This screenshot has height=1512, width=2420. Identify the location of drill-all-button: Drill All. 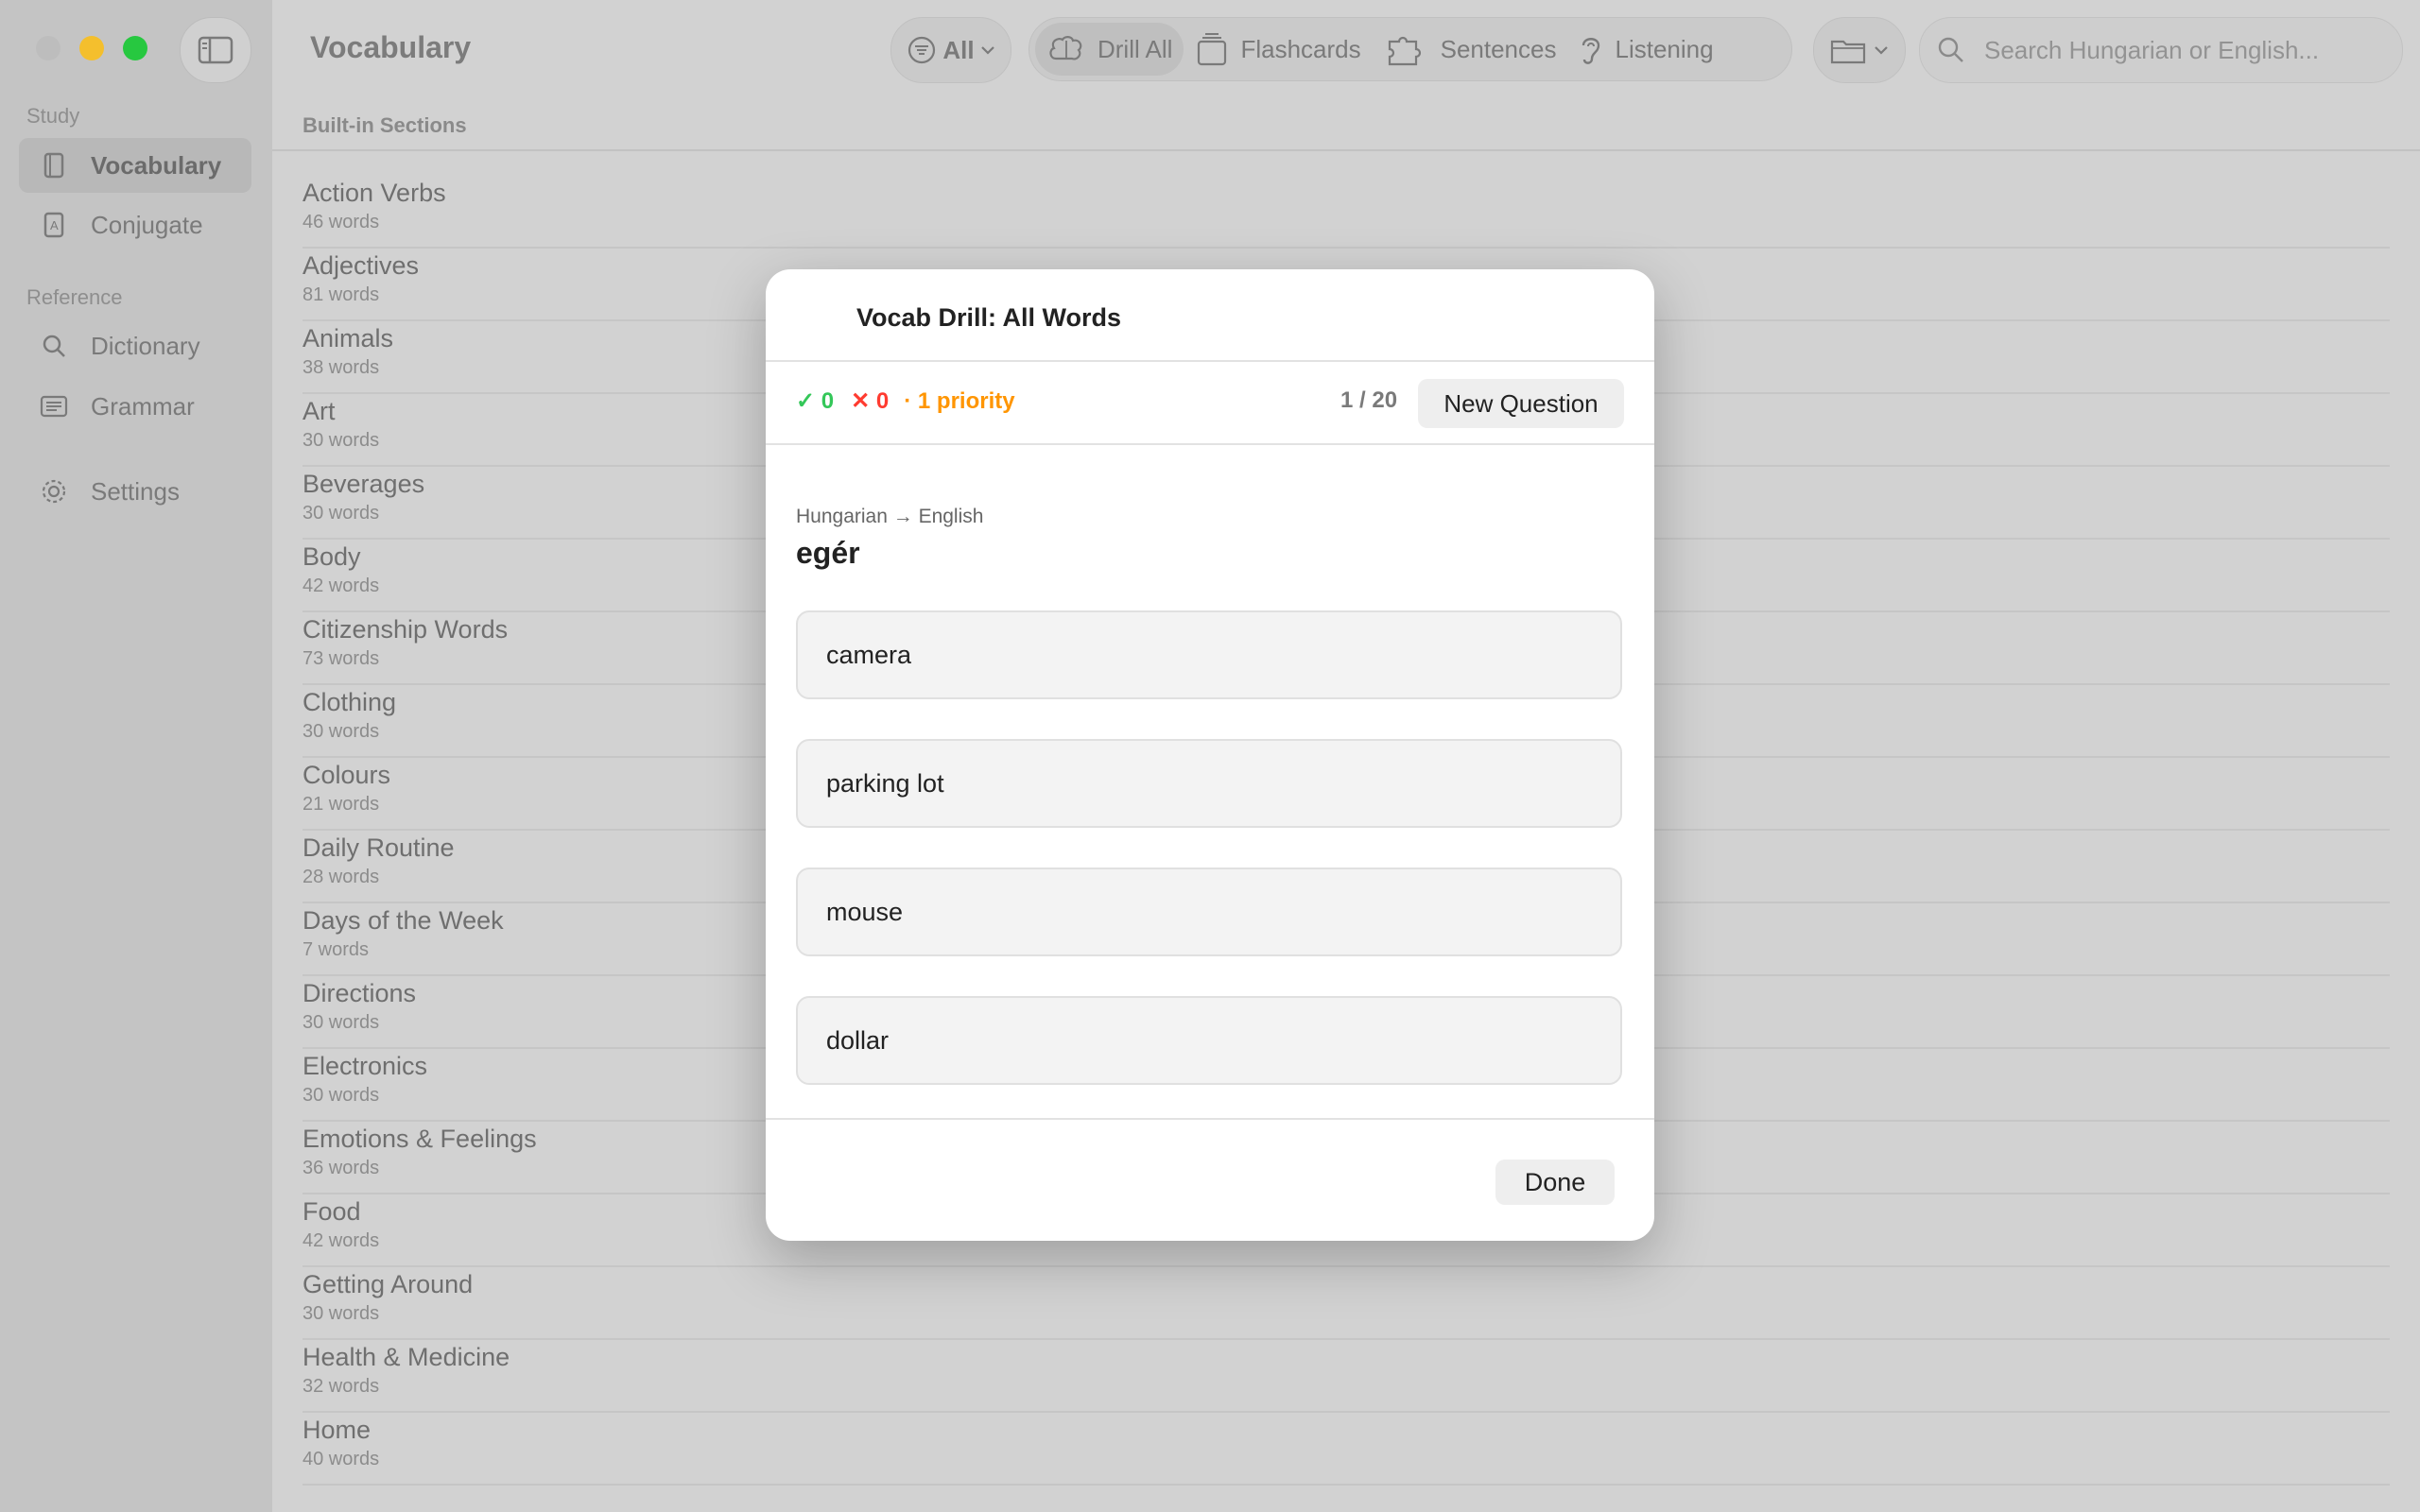
(1110, 49).